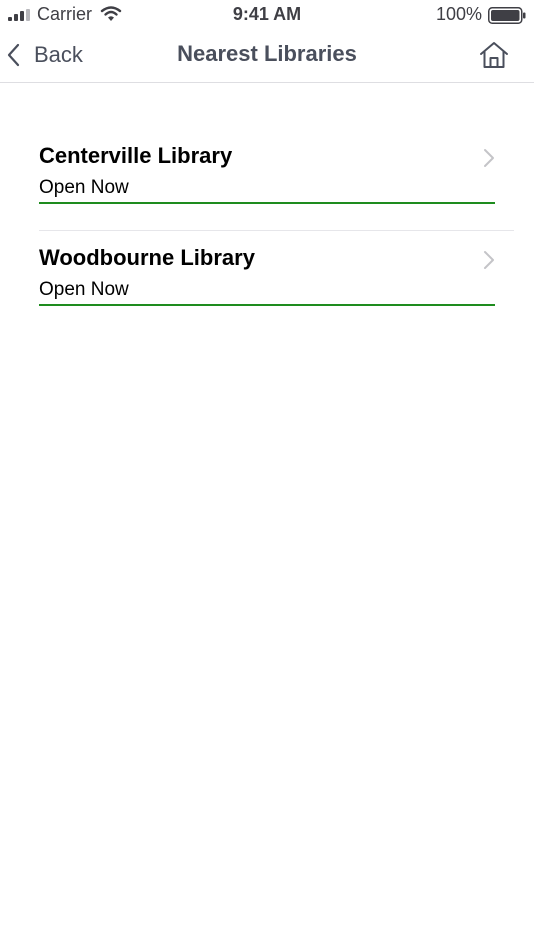 The image size is (534, 950). I want to click on library-row-woodbourne: Woodbourne Library Open Now, so click(267, 282).